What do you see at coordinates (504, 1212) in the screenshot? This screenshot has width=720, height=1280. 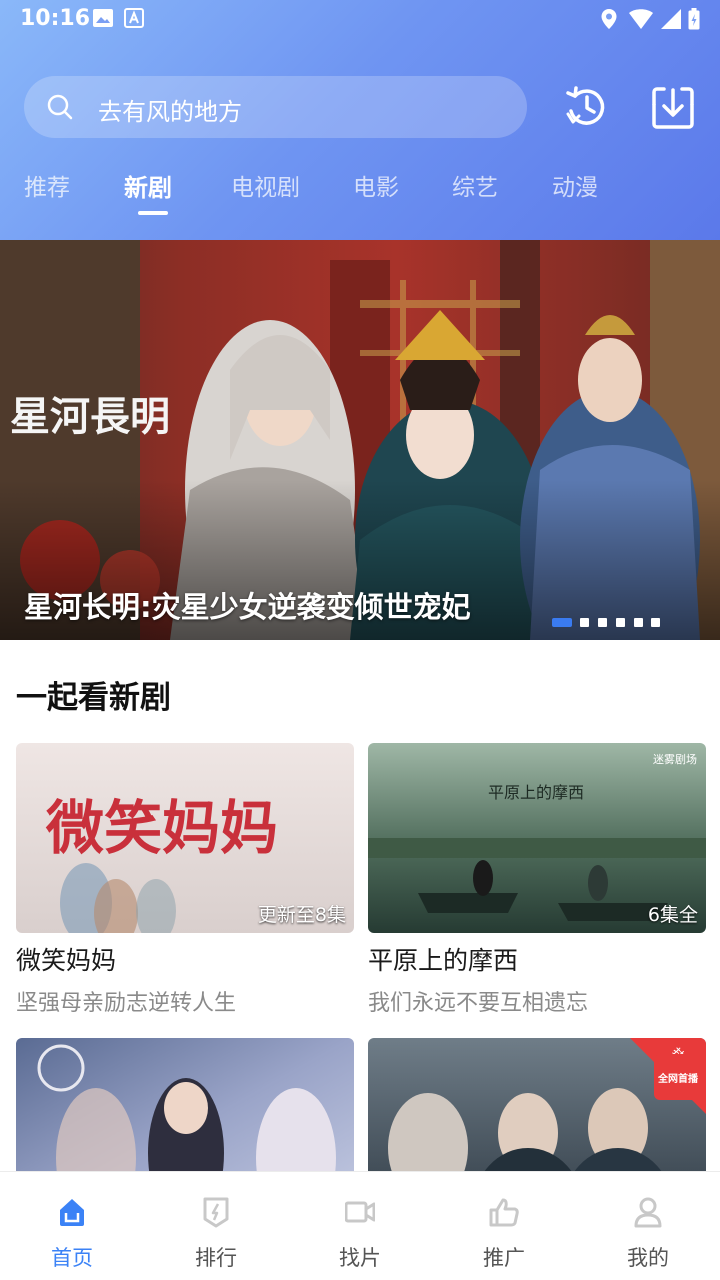 I see `thumbs-up-icon` at bounding box center [504, 1212].